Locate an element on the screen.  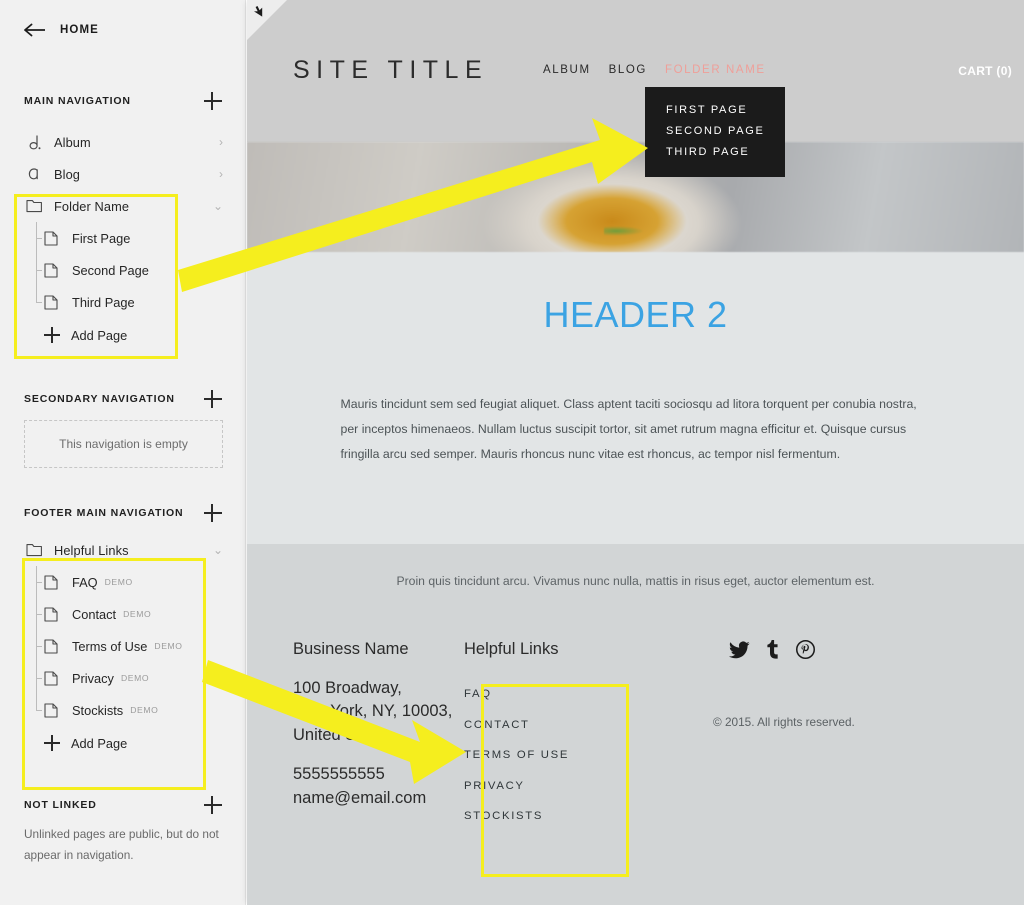
section-title: SECONDARY NAVIGATION is located at coordinates (99, 399).